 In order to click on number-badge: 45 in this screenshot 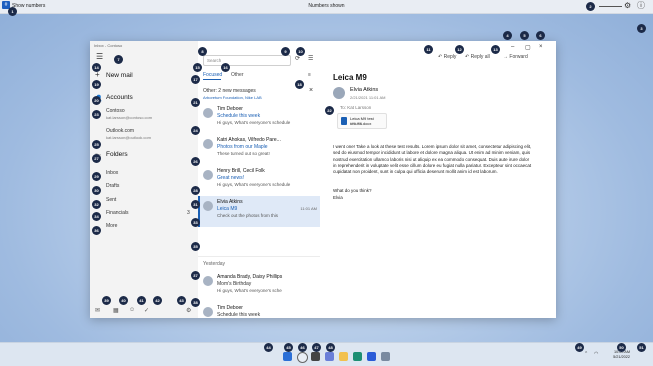, I will do `click(288, 347)`.